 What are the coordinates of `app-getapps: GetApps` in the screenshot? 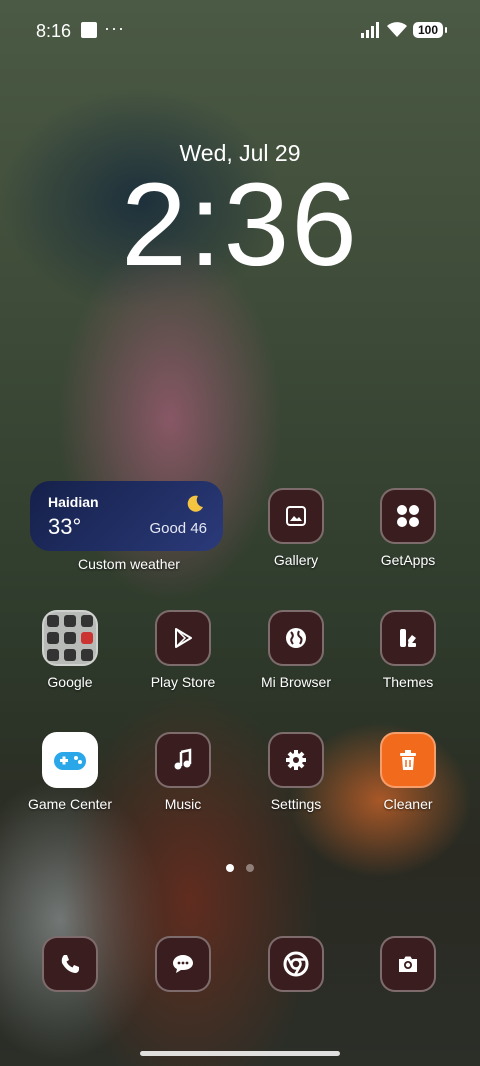 It's located at (408, 528).